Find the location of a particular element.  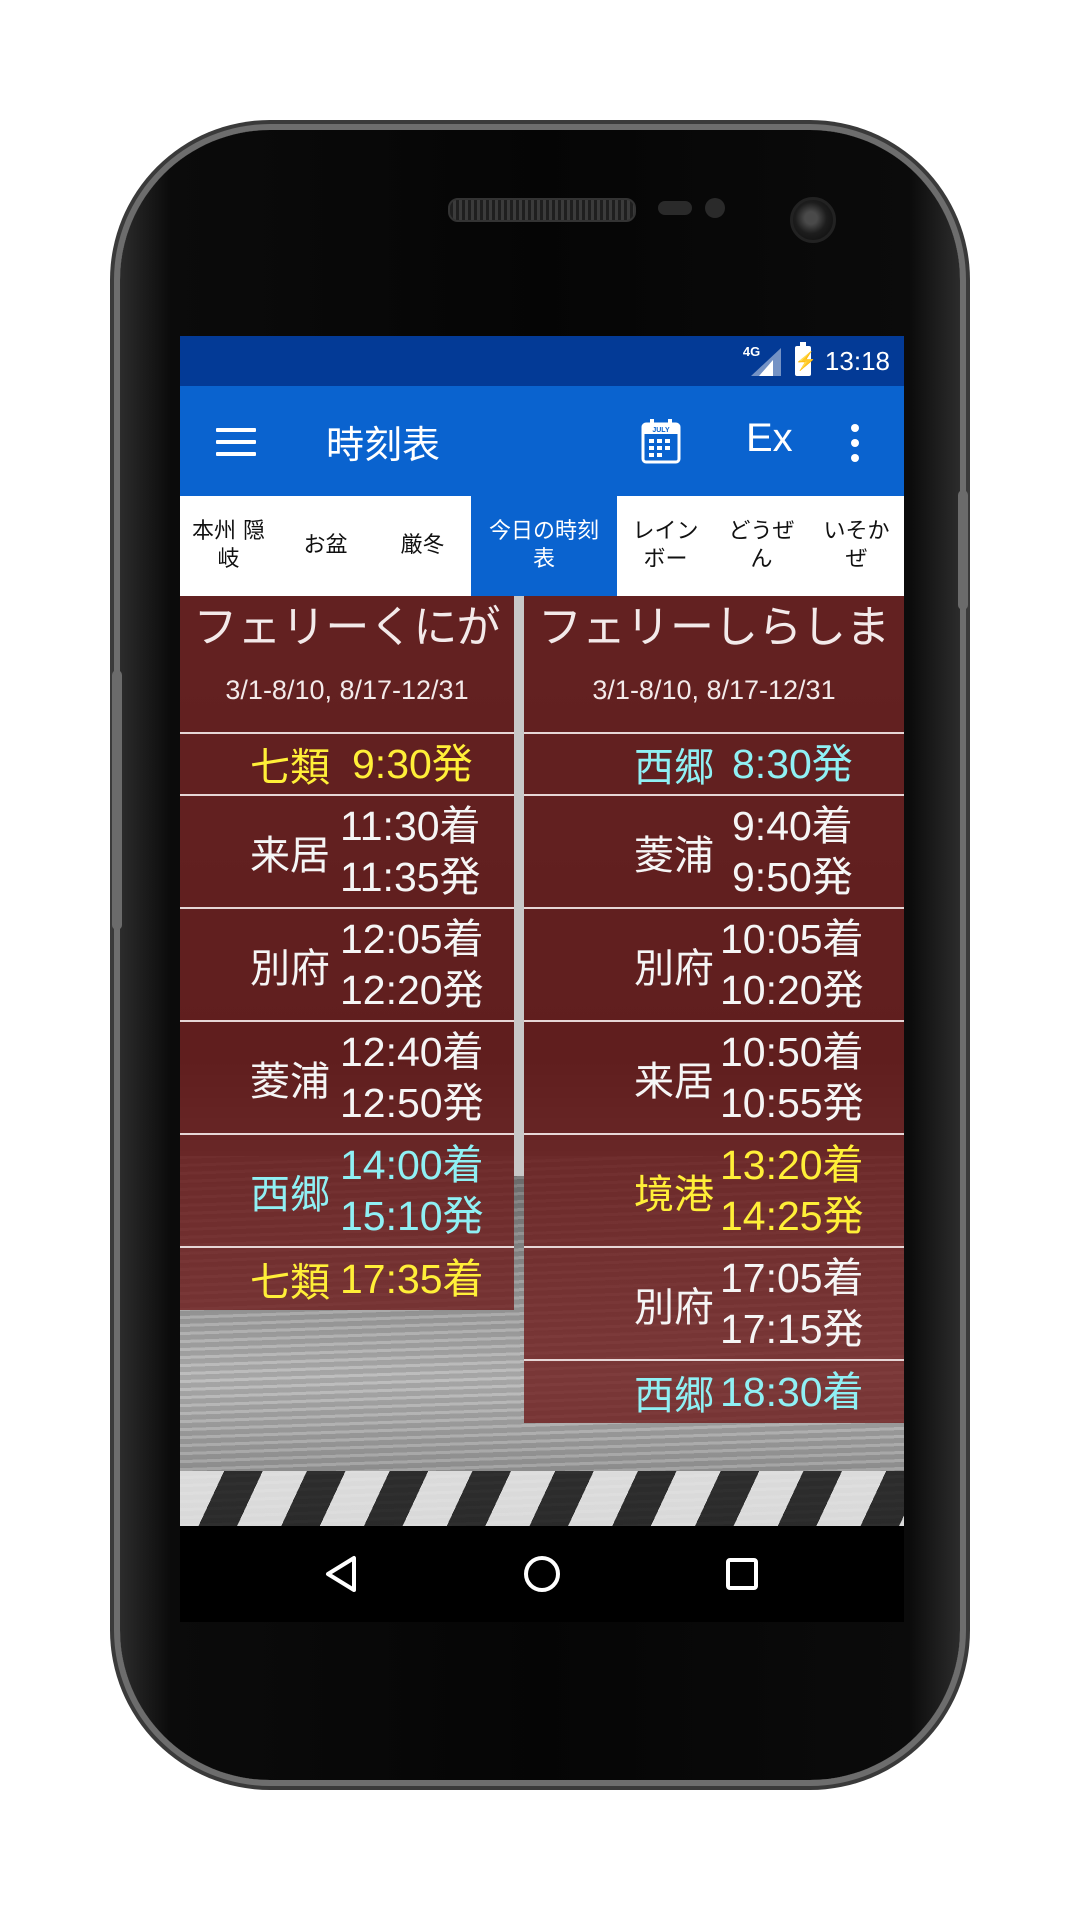

time-entry: 9:30発 is located at coordinates (412, 763).